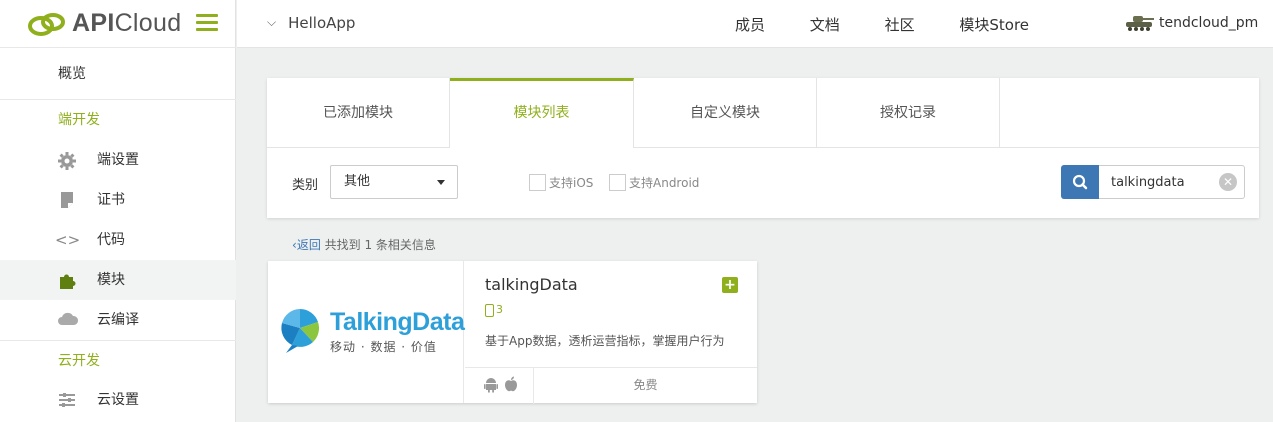 Image resolution: width=1273 pixels, height=422 pixels. What do you see at coordinates (1209, 23) in the screenshot?
I see `username: tendcloud_pm` at bounding box center [1209, 23].